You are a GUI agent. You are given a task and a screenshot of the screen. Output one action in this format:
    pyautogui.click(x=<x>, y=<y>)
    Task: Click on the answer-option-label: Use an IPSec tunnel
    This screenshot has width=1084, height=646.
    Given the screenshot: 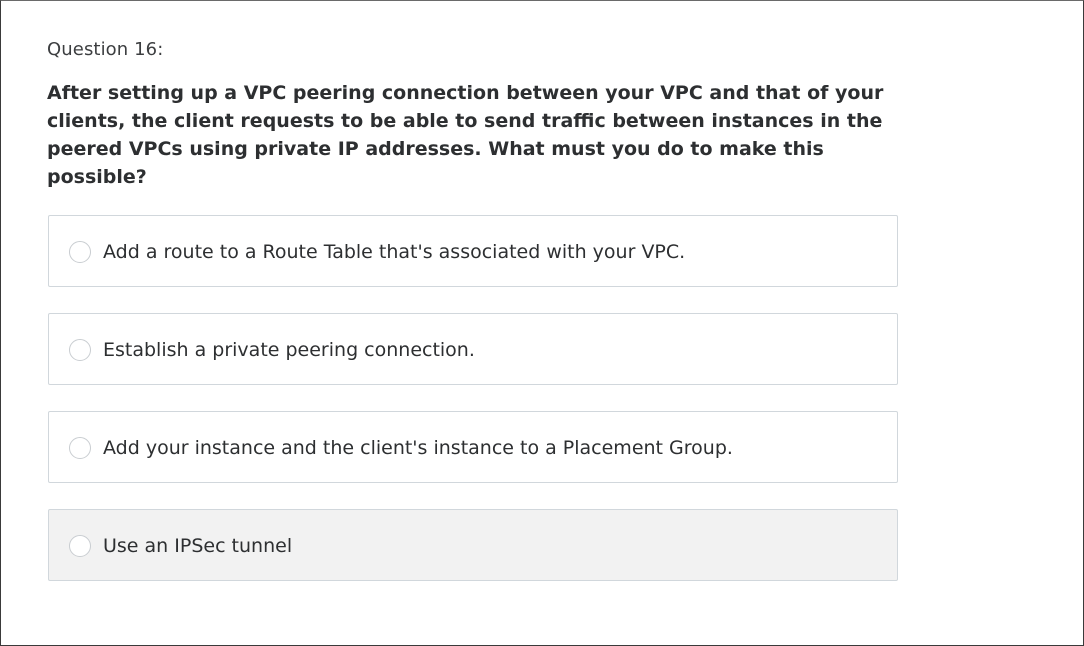 What is the action you would take?
    pyautogui.click(x=198, y=546)
    